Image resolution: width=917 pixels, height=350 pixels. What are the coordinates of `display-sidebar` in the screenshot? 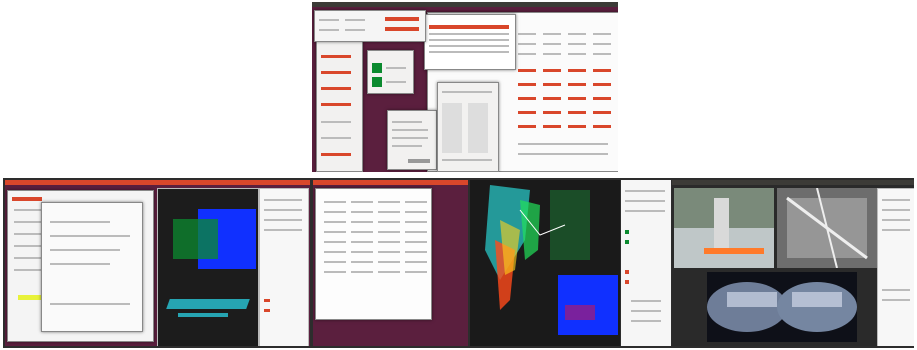 It's located at (284, 267).